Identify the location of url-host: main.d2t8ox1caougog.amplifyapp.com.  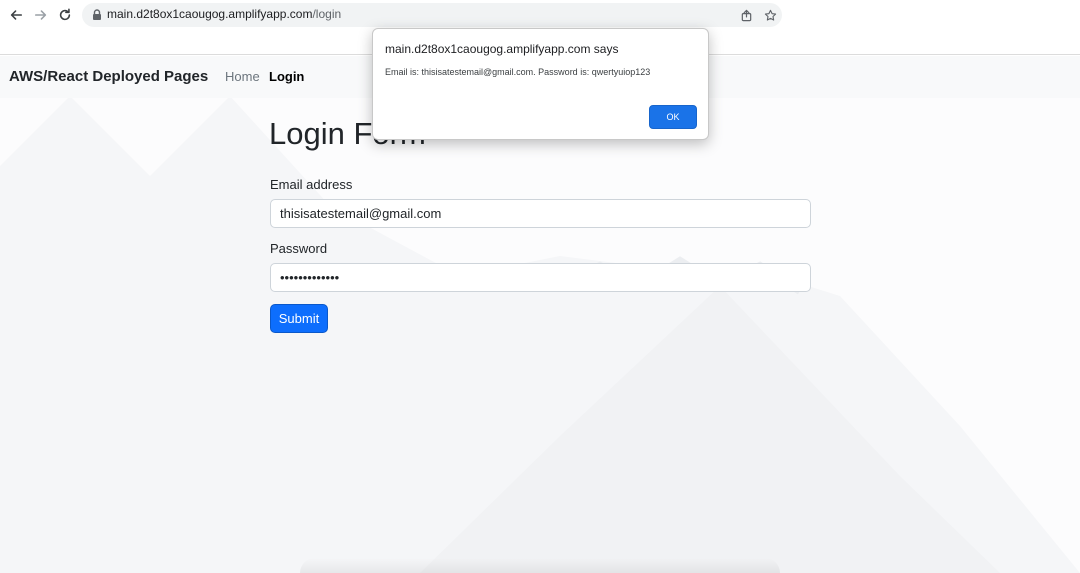
(210, 14).